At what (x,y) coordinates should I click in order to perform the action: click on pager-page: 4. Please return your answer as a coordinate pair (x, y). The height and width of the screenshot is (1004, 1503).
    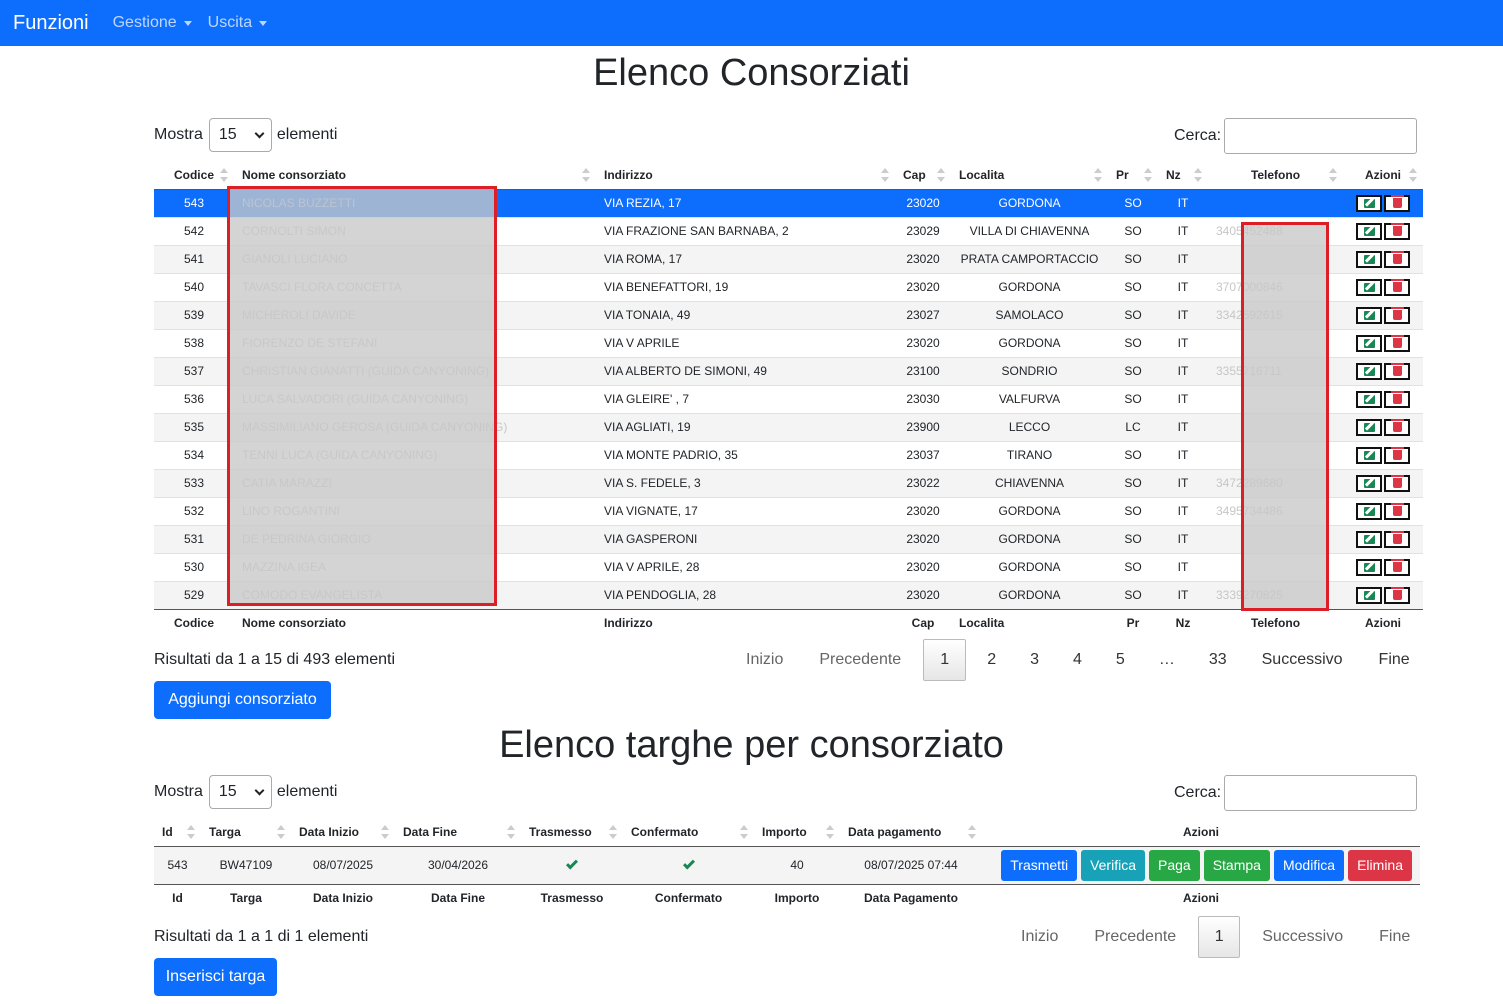
    Looking at the image, I should click on (1077, 660).